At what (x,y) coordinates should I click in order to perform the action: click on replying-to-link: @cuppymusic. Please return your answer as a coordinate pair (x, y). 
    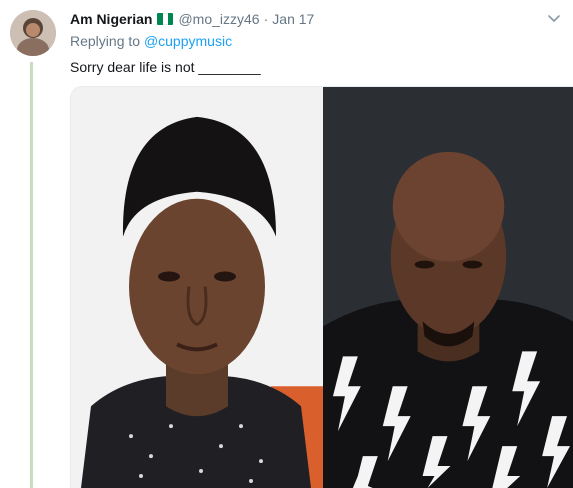
    Looking at the image, I should click on (188, 41).